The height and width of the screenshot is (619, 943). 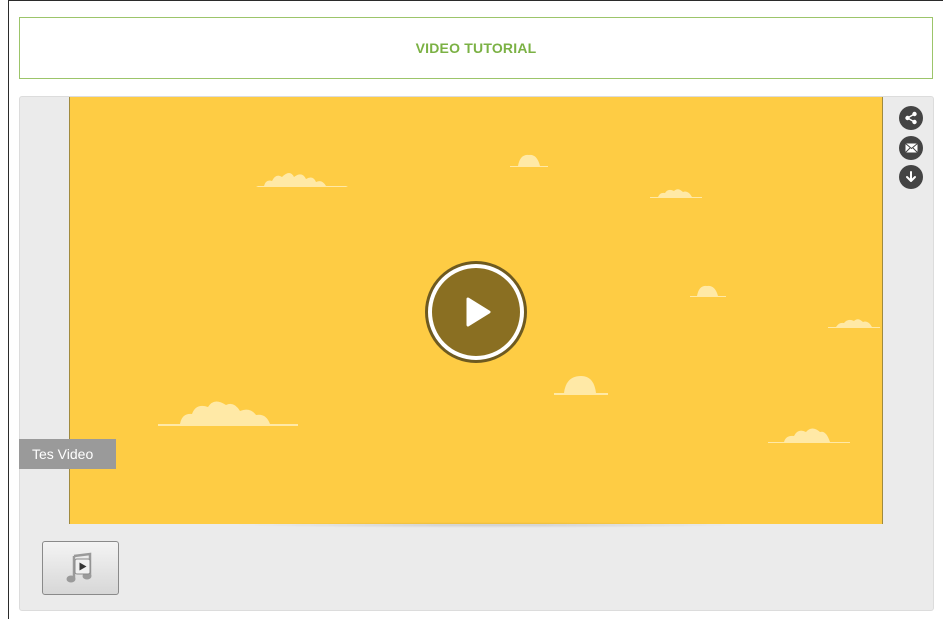 I want to click on outer-border-left, so click(x=8, y=309).